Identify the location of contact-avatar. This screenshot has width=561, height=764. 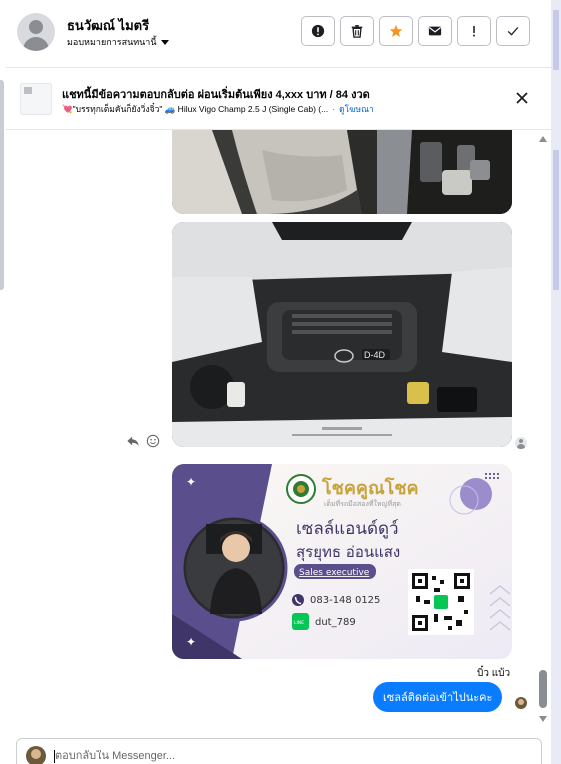
(36, 32).